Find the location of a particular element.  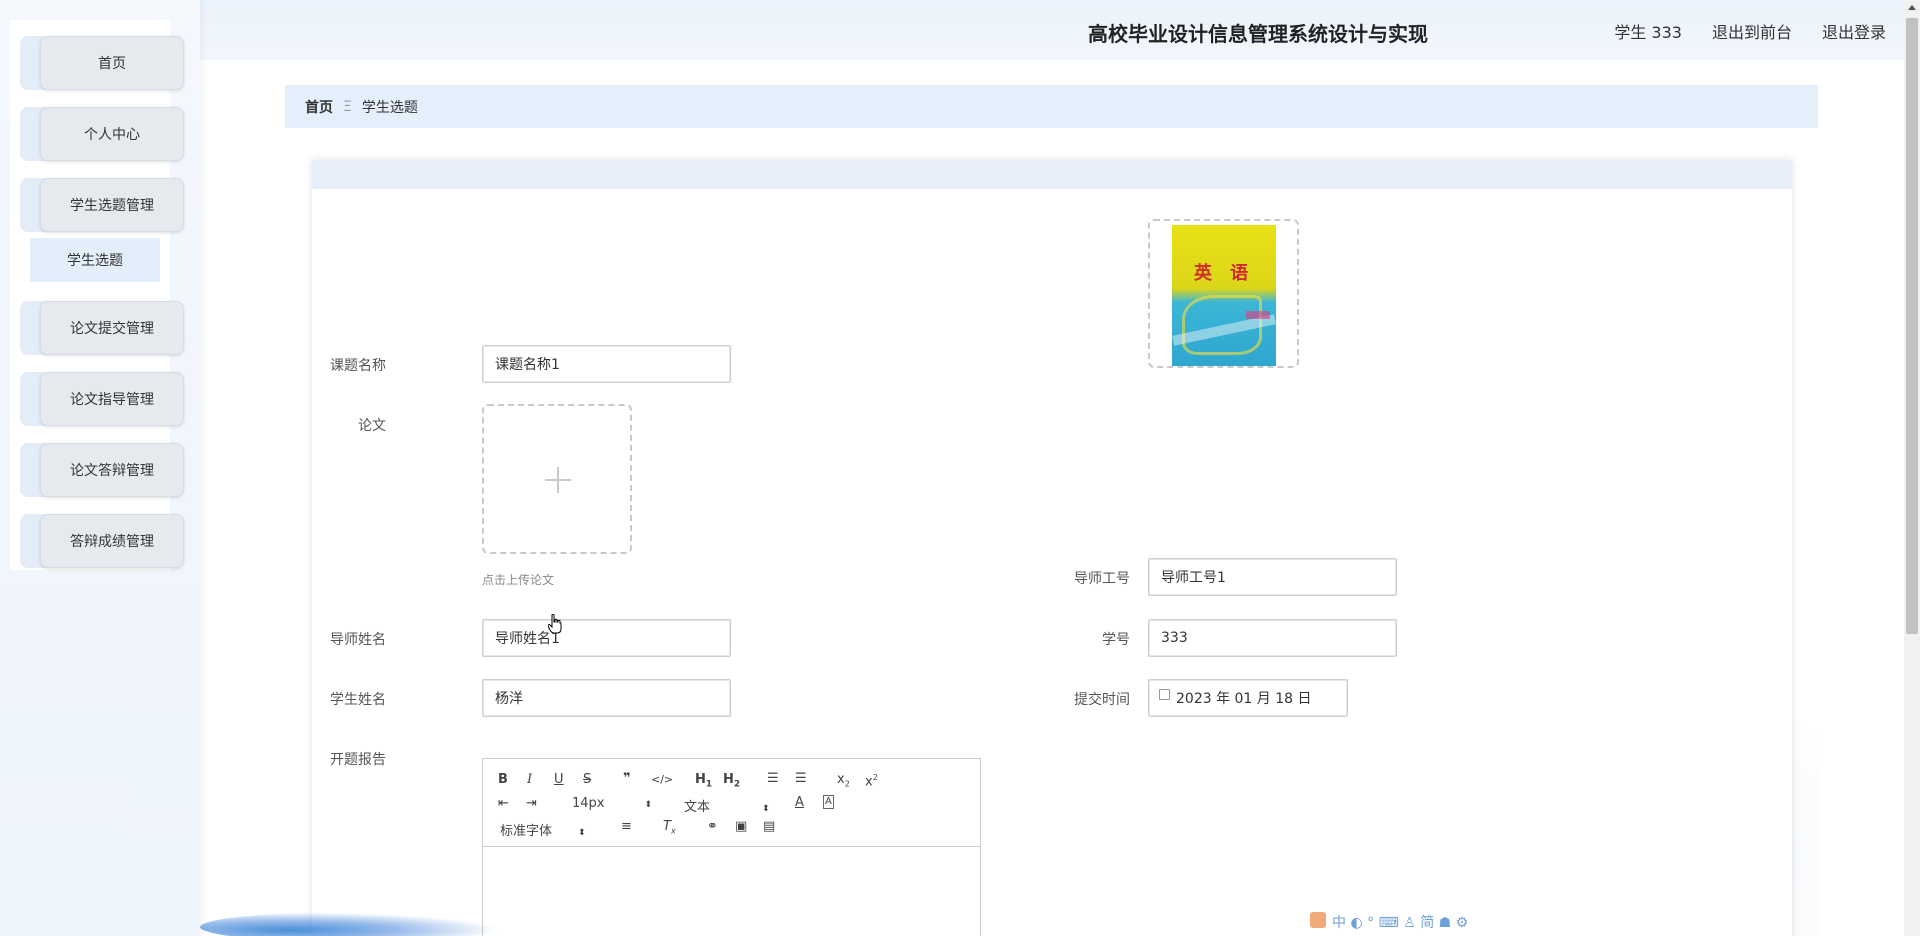

cover-upload: 英 语 is located at coordinates (1223, 293).